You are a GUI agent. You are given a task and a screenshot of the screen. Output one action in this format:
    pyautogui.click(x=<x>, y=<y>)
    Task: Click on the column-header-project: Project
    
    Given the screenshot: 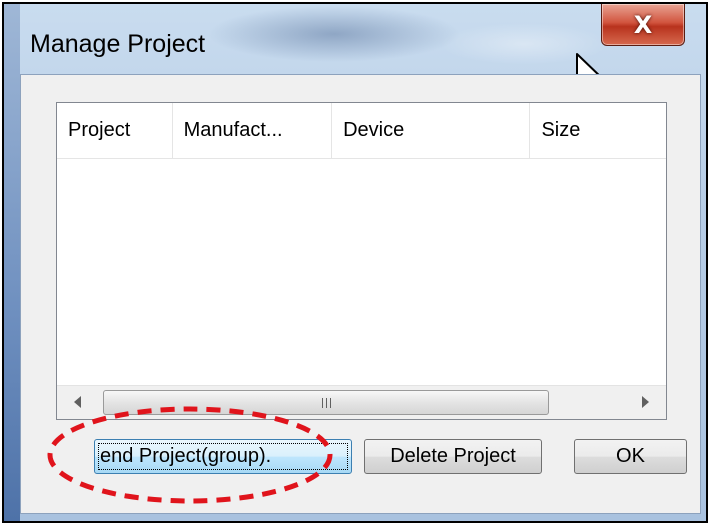 What is the action you would take?
    pyautogui.click(x=115, y=130)
    